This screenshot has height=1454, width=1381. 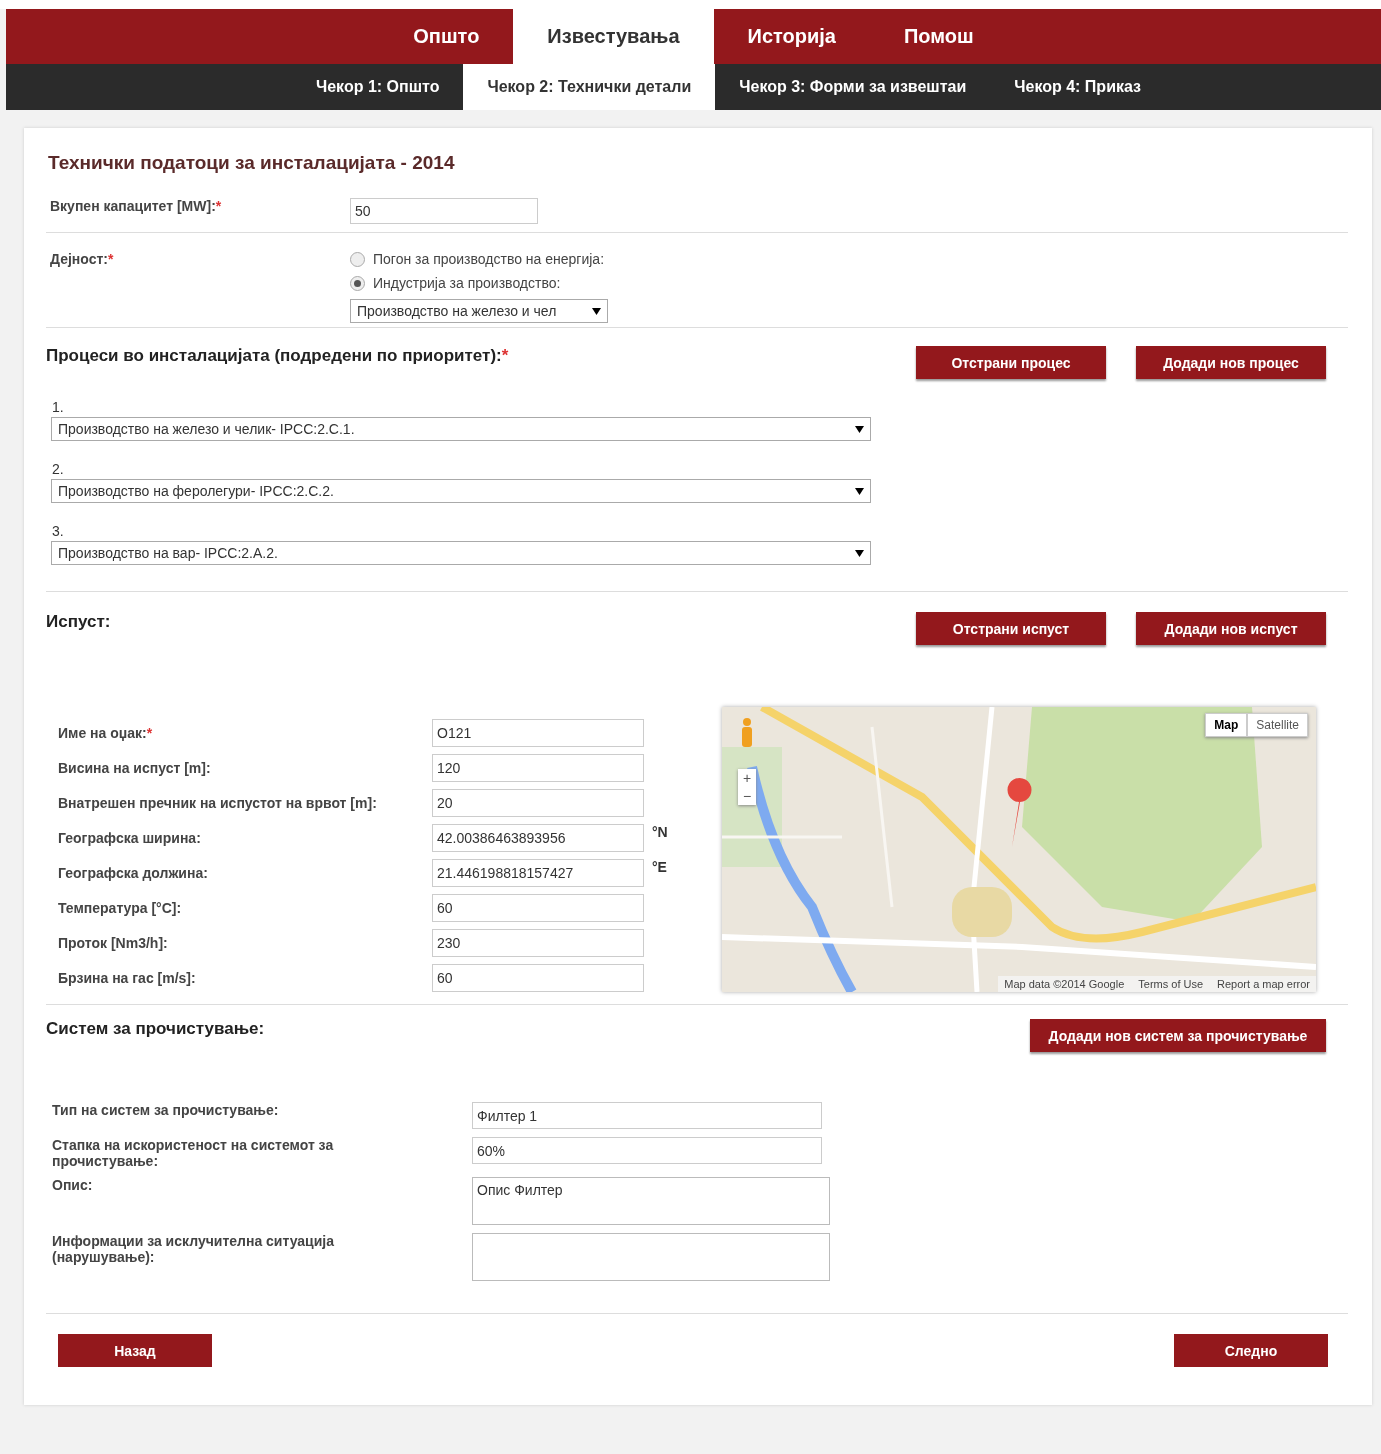 I want to click on input-field: 230, so click(x=538, y=943).